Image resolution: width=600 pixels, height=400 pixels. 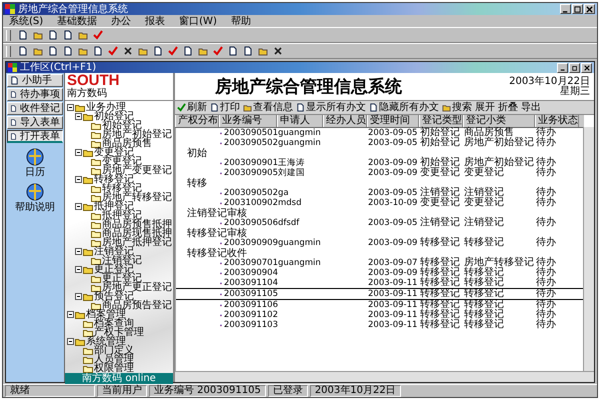 I want to click on column-header: 业务状态, so click(x=557, y=121).